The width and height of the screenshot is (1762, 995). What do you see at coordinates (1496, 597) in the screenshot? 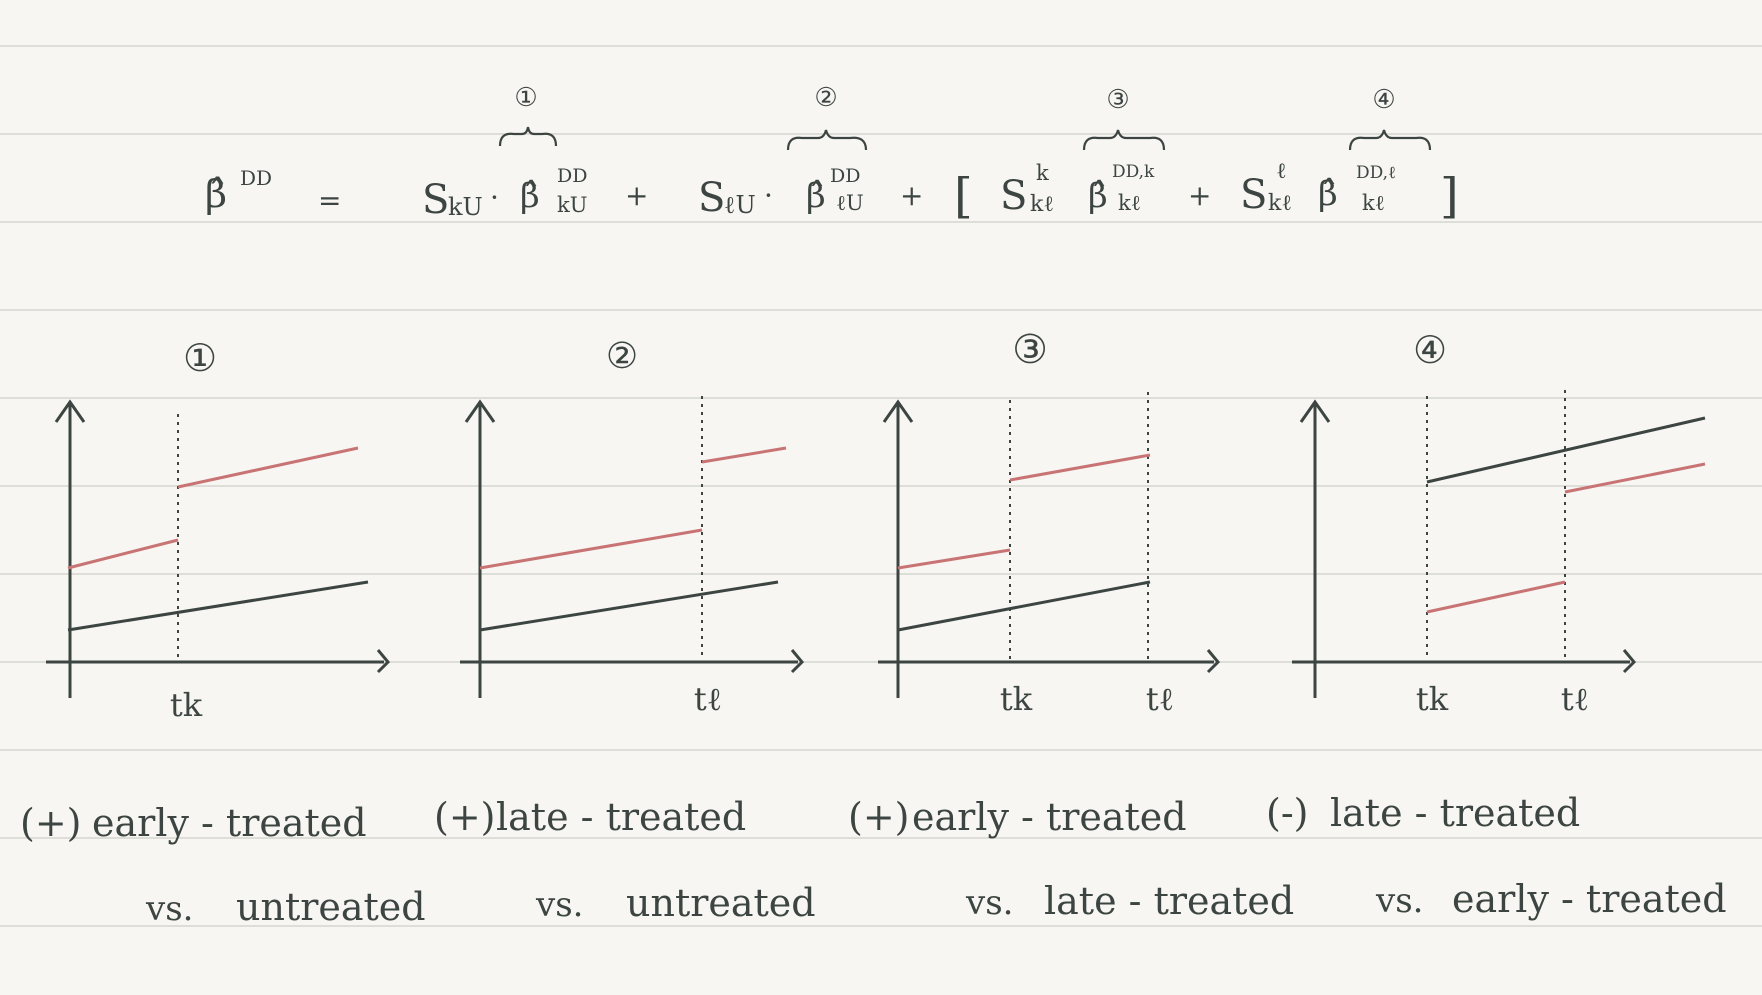
I see `late-treated-pre-line` at bounding box center [1496, 597].